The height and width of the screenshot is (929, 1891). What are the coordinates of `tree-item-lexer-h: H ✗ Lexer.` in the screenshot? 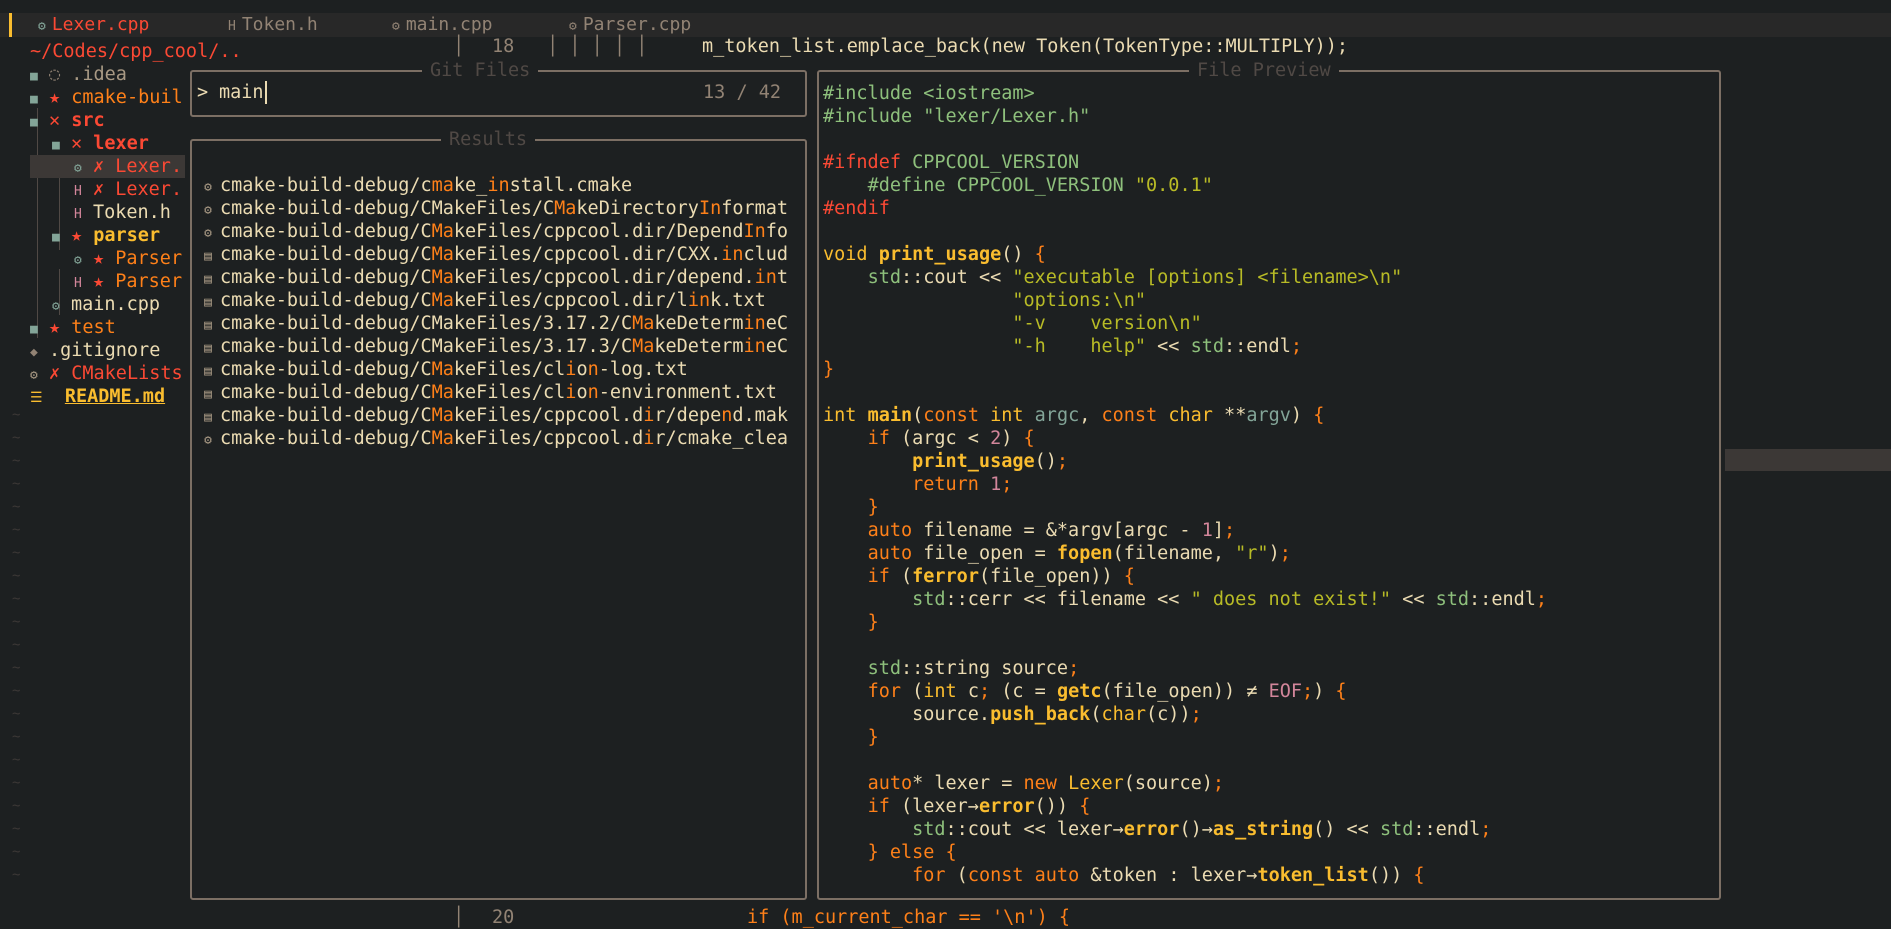 It's located at (128, 189).